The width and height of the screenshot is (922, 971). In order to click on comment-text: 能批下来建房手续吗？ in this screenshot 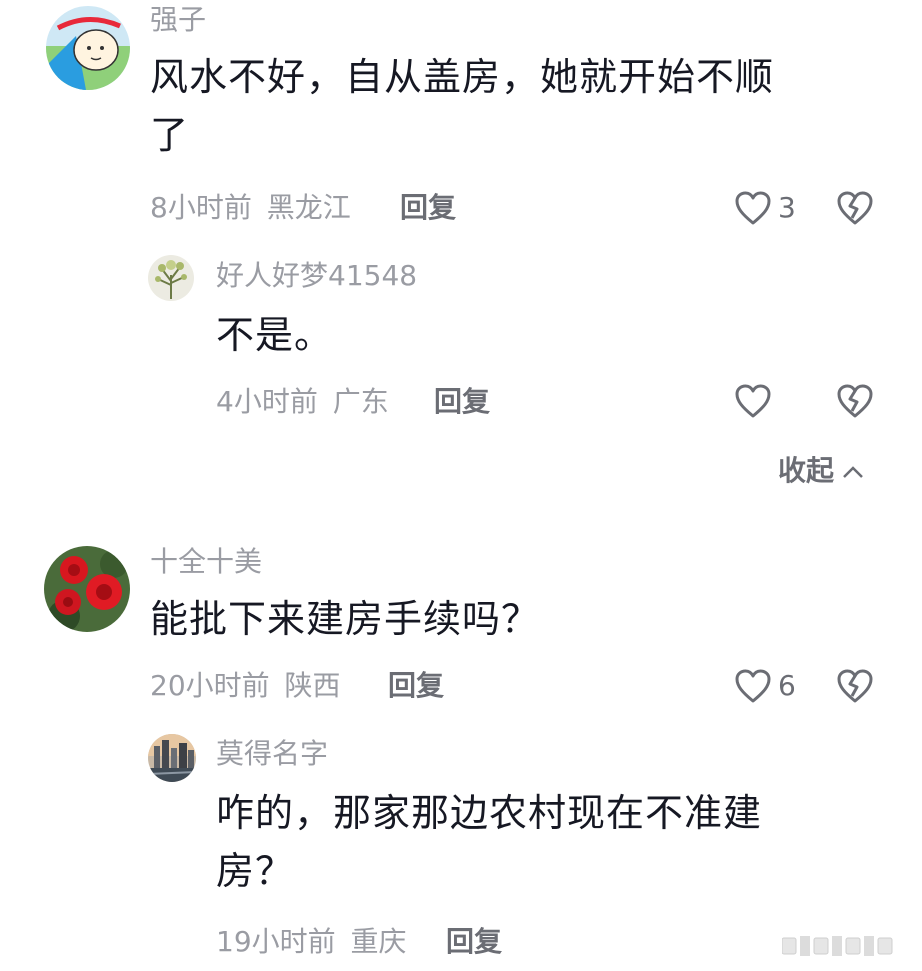, I will do `click(520, 619)`.